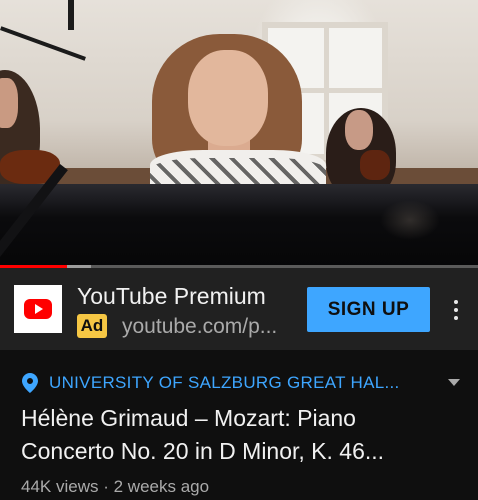 This screenshot has height=500, width=478. What do you see at coordinates (368, 309) in the screenshot?
I see `sign-up-button: SIGN UP` at bounding box center [368, 309].